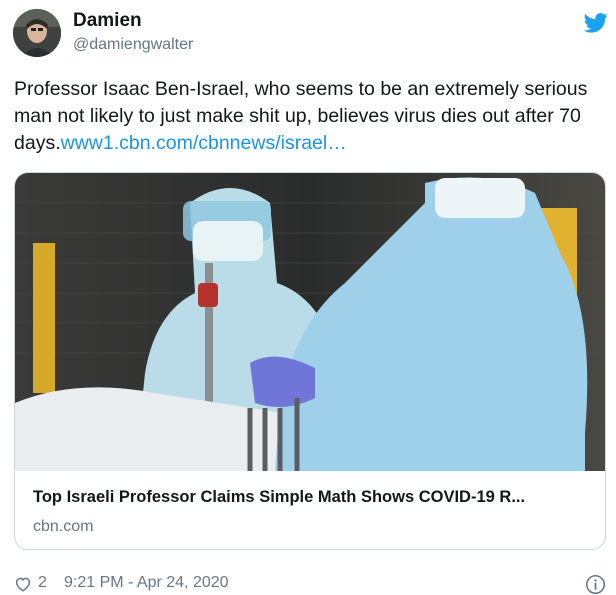 Image resolution: width=616 pixels, height=595 pixels. What do you see at coordinates (63, 526) in the screenshot?
I see `card-domain: cbn.com` at bounding box center [63, 526].